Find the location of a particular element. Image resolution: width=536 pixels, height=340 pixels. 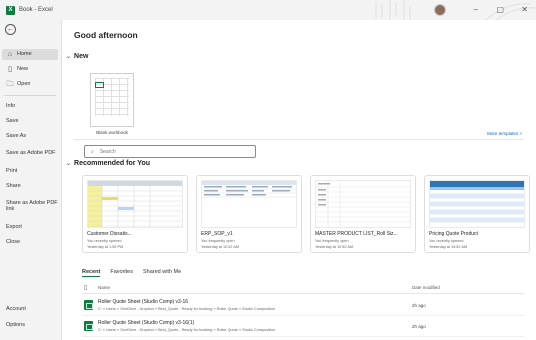

sidebar-item-label: Account is located at coordinates (16, 309).